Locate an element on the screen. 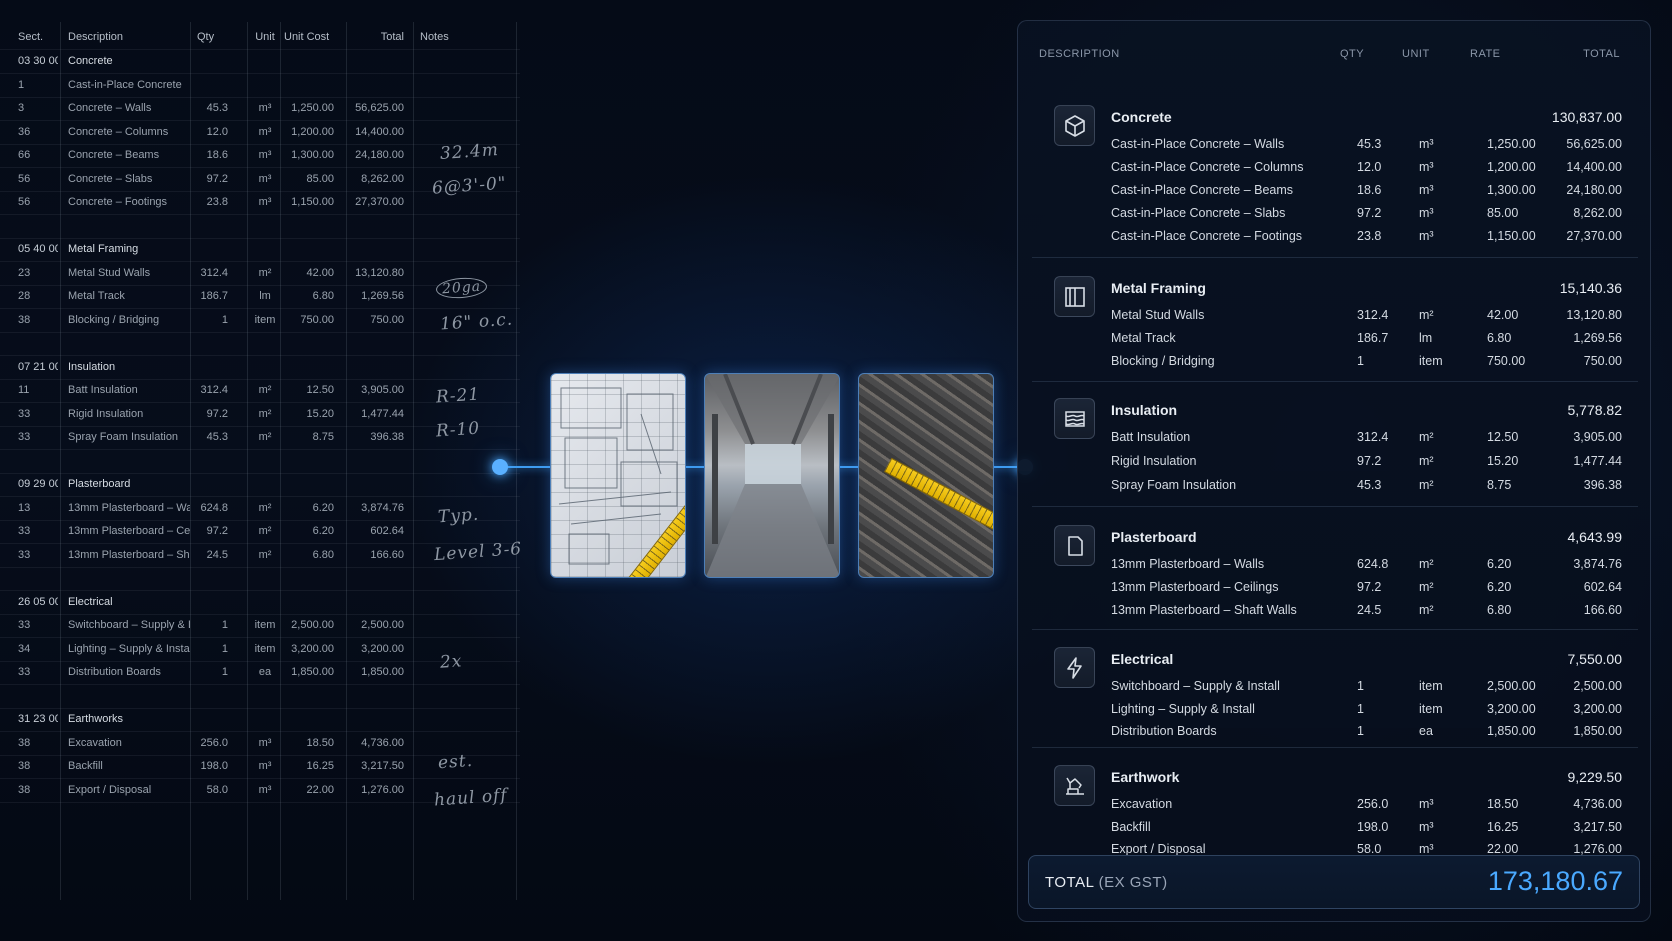  cell-qty: 12.0 is located at coordinates (217, 131).